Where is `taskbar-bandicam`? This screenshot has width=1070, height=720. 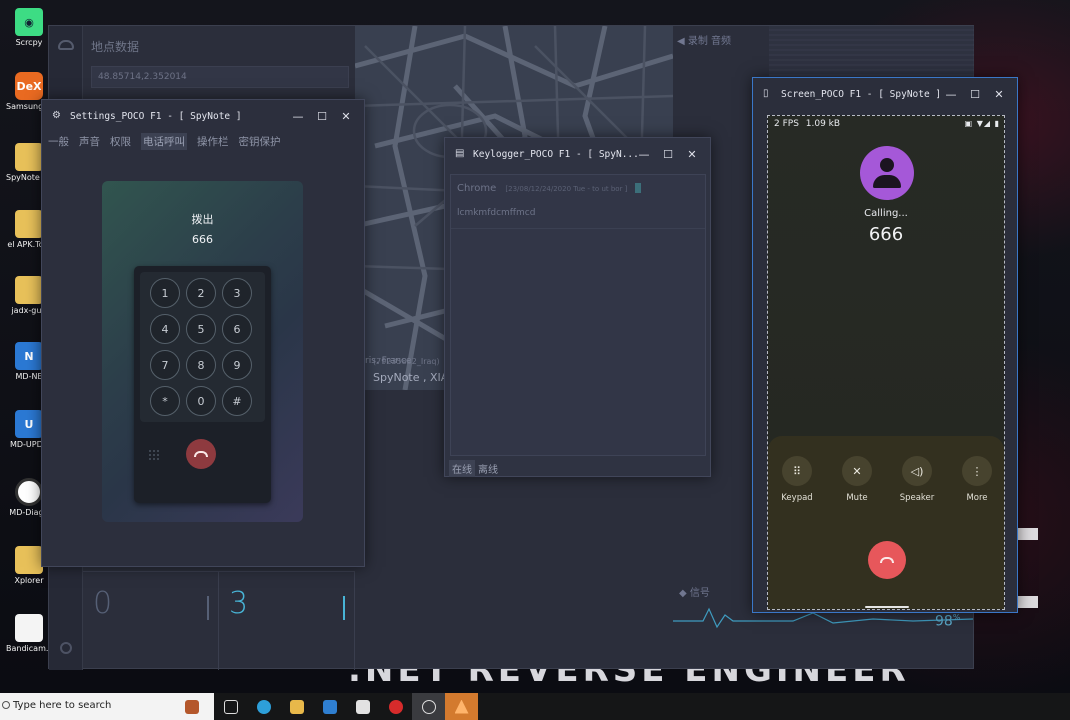 taskbar-bandicam is located at coordinates (395, 706).